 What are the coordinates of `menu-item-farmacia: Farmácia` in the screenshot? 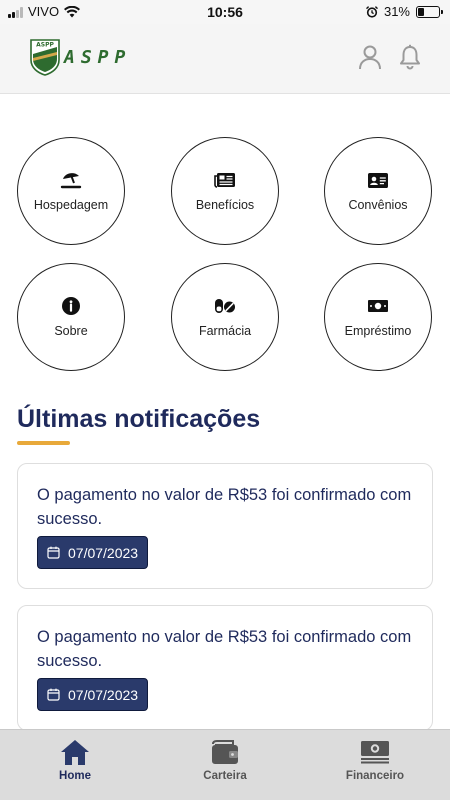 It's located at (225, 317).